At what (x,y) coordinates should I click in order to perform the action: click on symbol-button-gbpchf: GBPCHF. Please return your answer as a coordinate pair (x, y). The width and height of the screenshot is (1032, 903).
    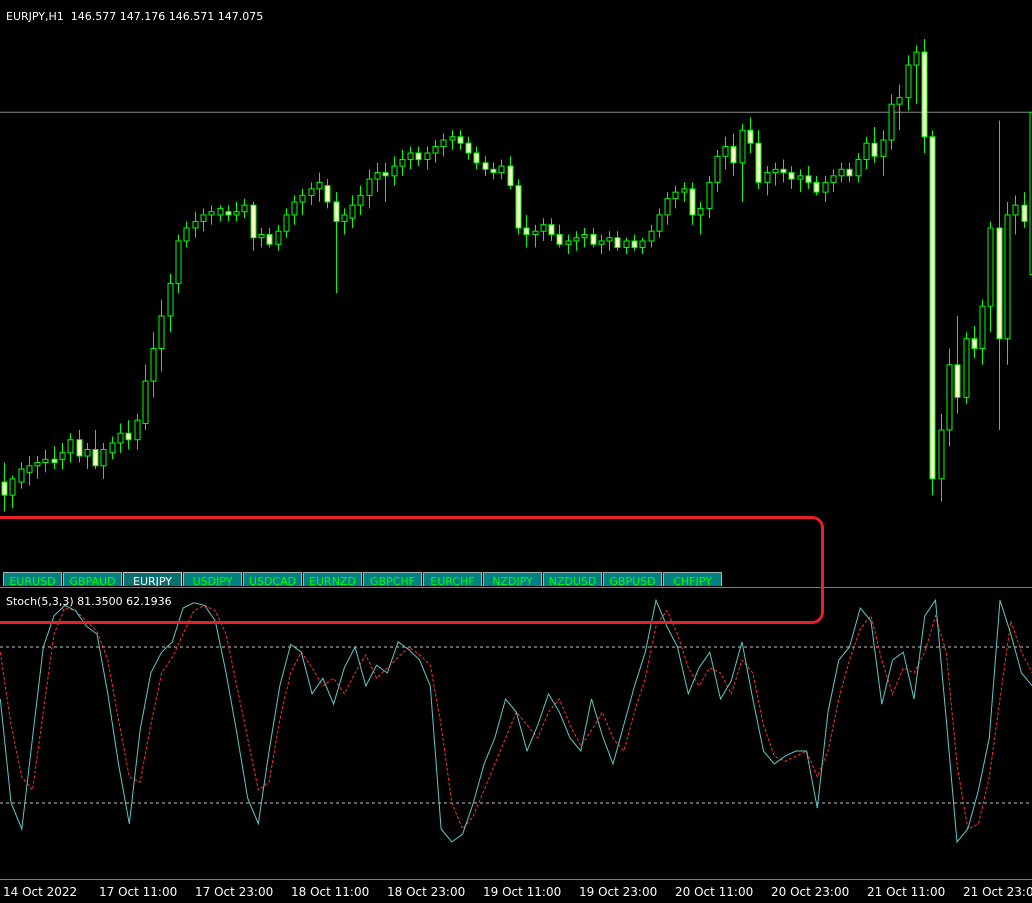
    Looking at the image, I should click on (392, 579).